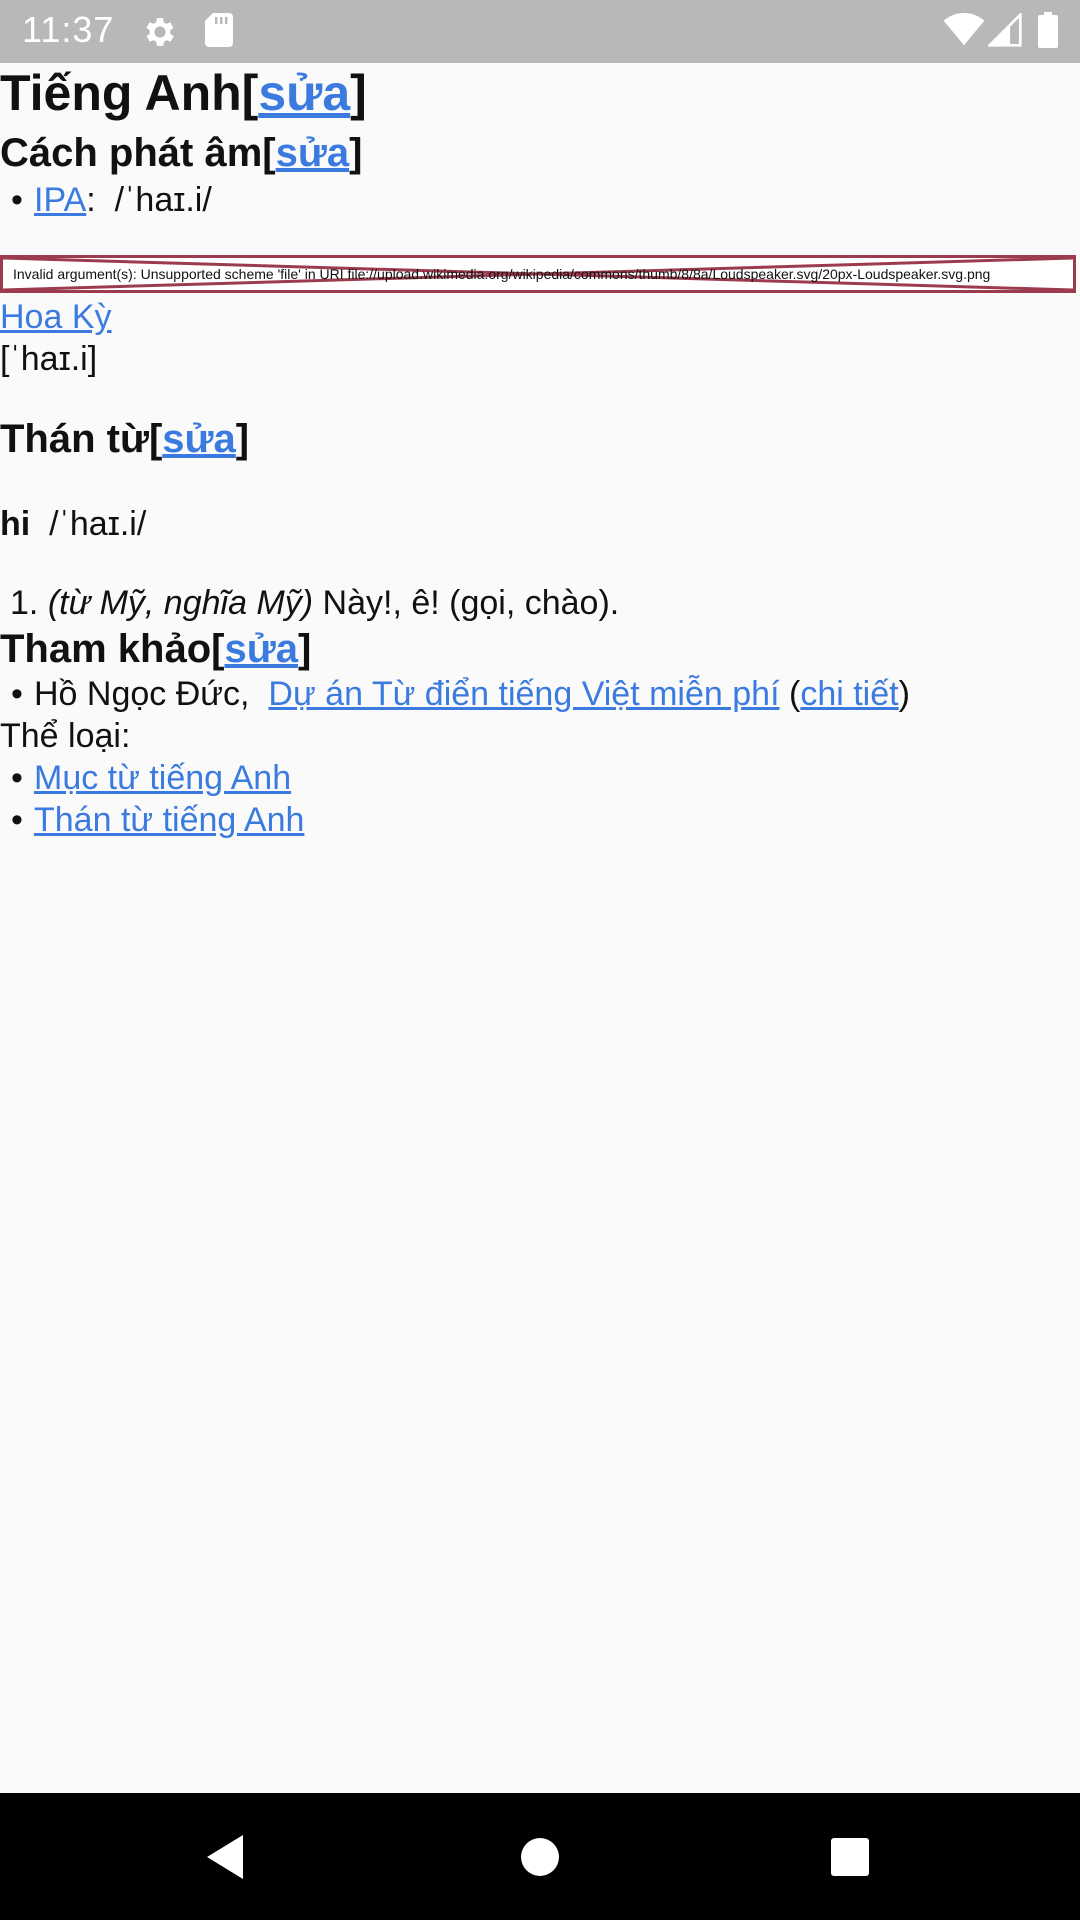  What do you see at coordinates (471, 603) in the screenshot?
I see `definition-text: Này!, ê! (gọi, chào).` at bounding box center [471, 603].